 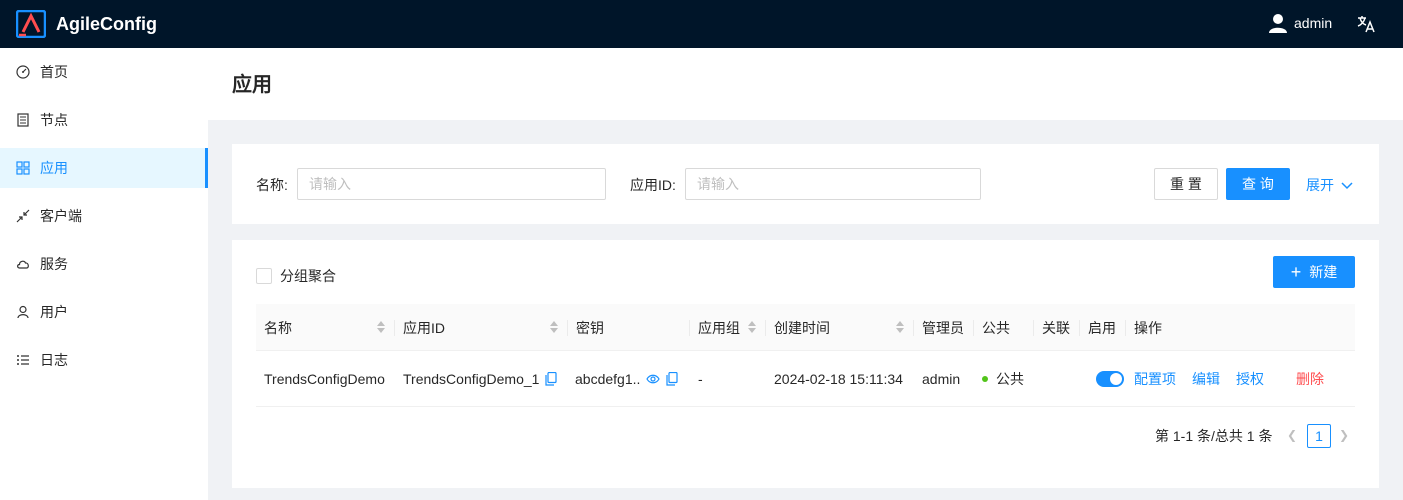 What do you see at coordinates (833, 184) in the screenshot?
I see `appid-search-input` at bounding box center [833, 184].